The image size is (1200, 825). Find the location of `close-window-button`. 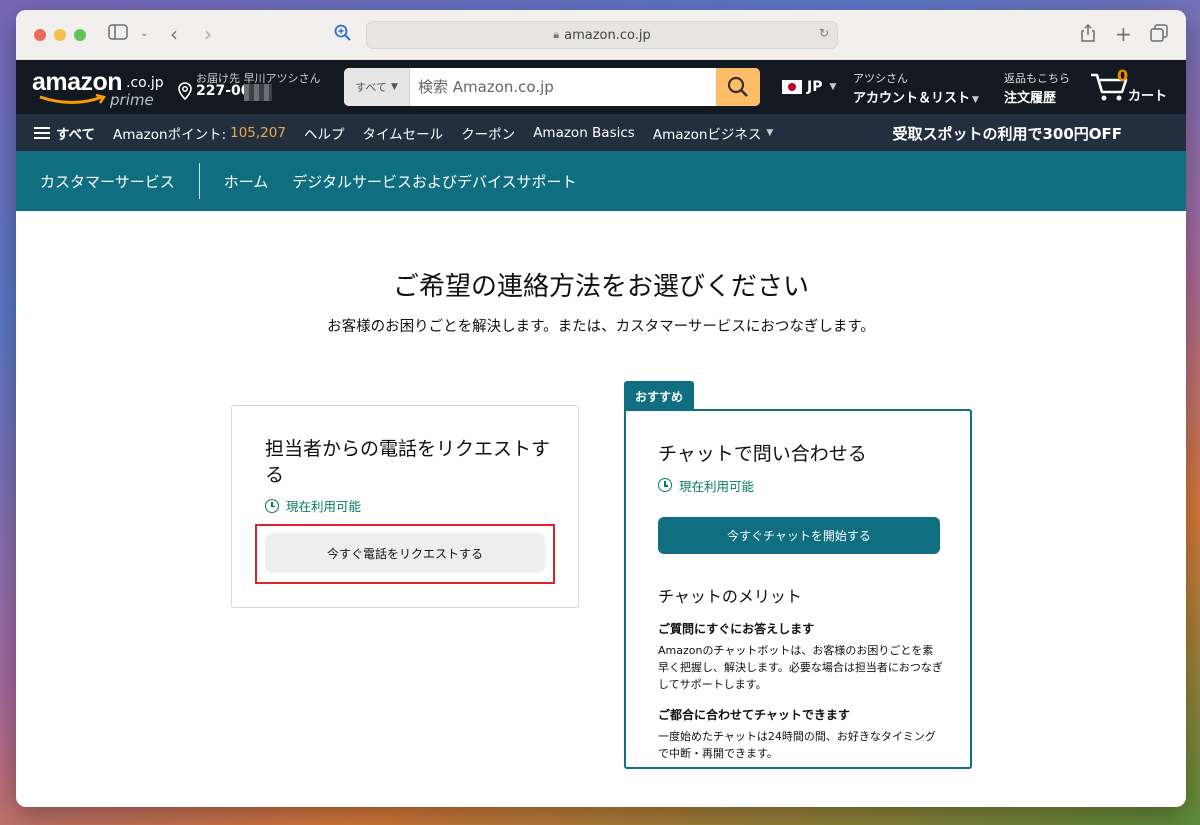

close-window-button is located at coordinates (40, 35).